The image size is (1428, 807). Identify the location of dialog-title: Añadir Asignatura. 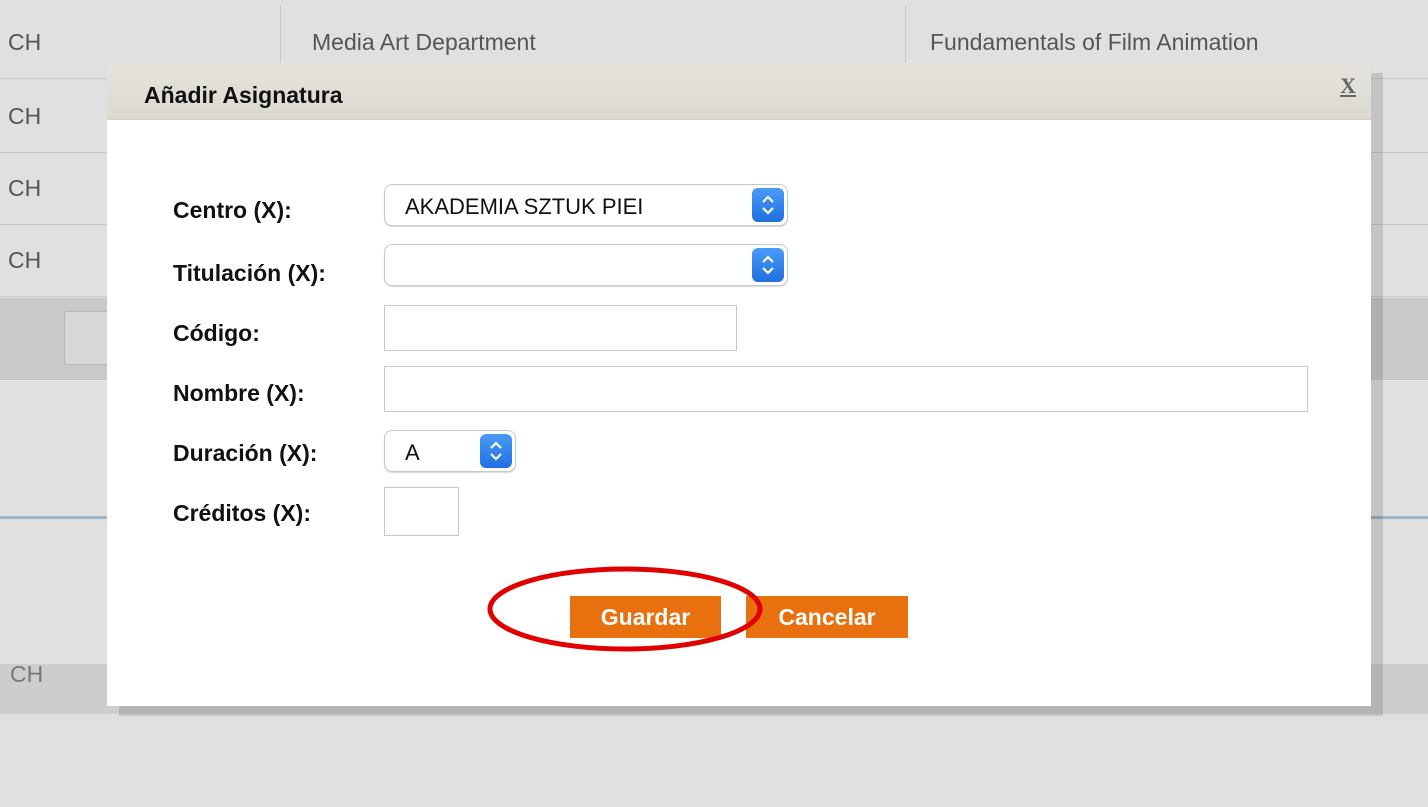
(243, 95).